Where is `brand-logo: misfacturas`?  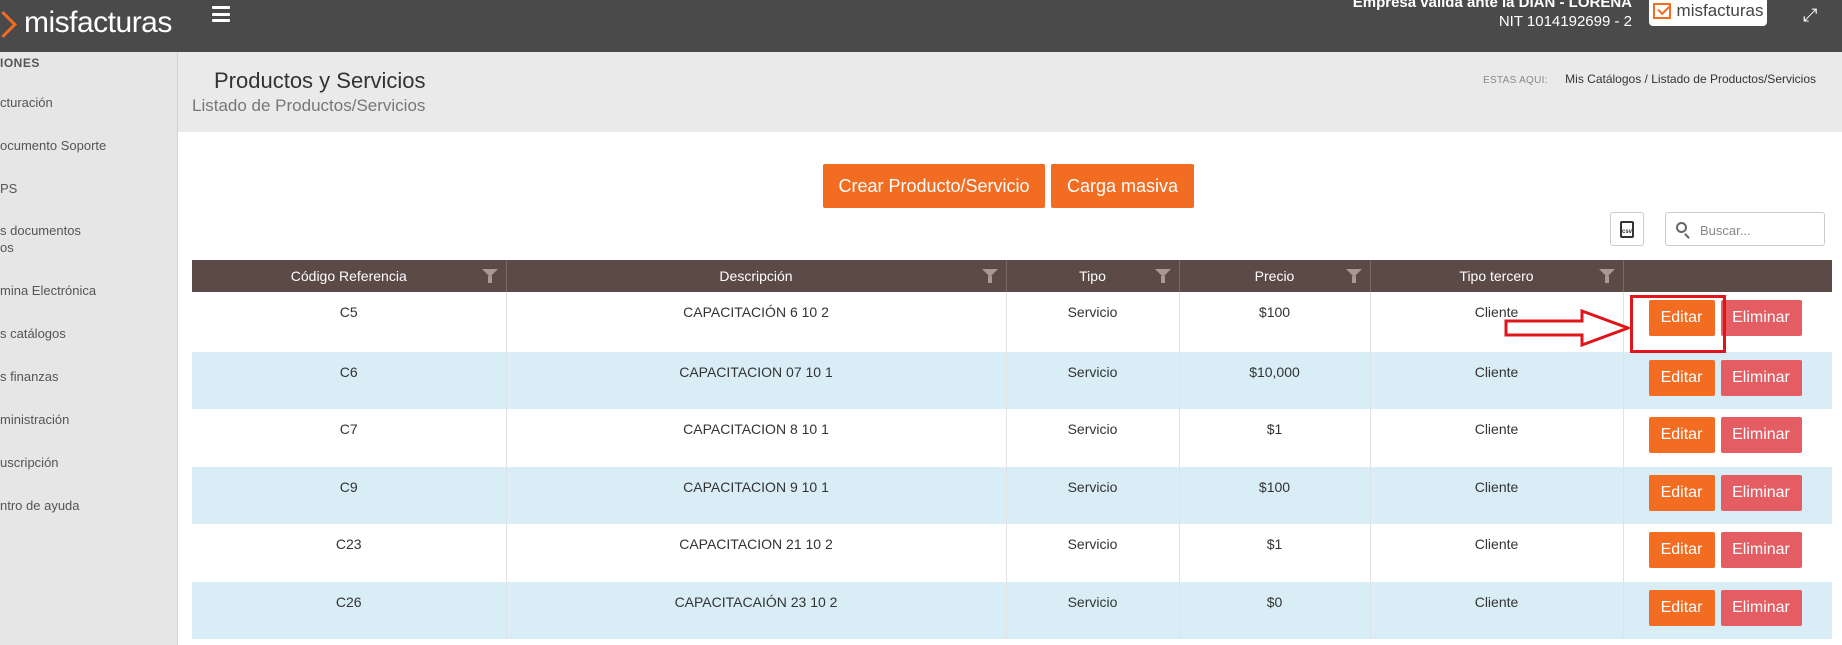 brand-logo: misfacturas is located at coordinates (86, 23).